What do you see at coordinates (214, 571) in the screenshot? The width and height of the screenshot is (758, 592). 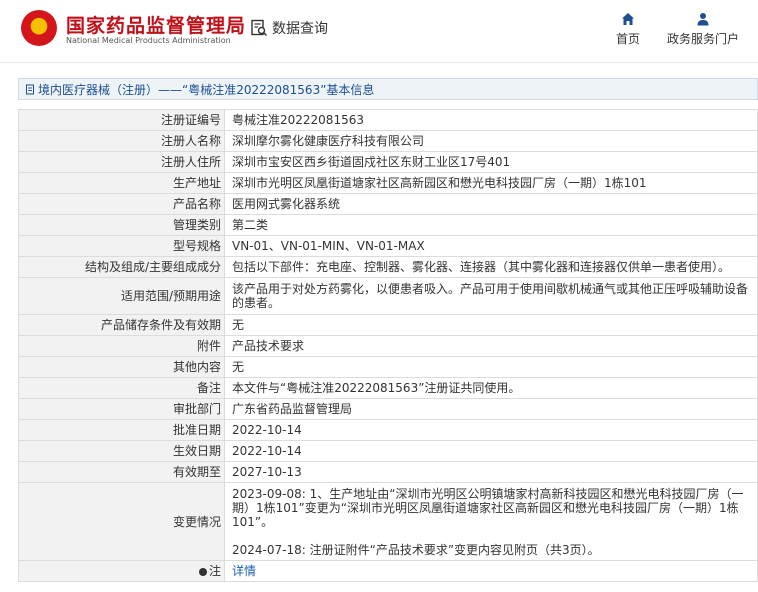 I see `field-label: 注` at bounding box center [214, 571].